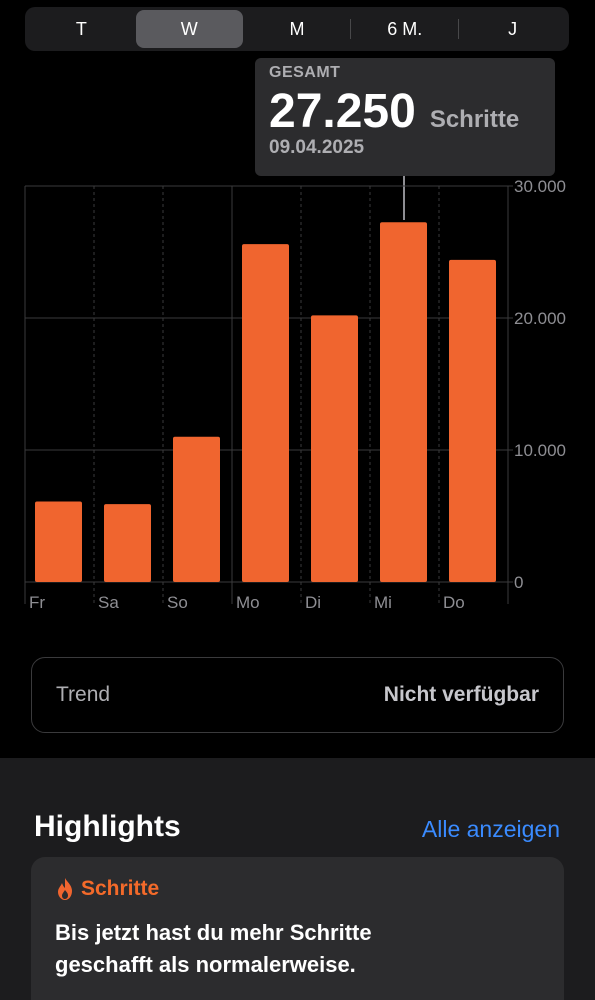 The height and width of the screenshot is (1000, 595). What do you see at coordinates (474, 119) in the screenshot?
I see `tooltip-unit: Schritte` at bounding box center [474, 119].